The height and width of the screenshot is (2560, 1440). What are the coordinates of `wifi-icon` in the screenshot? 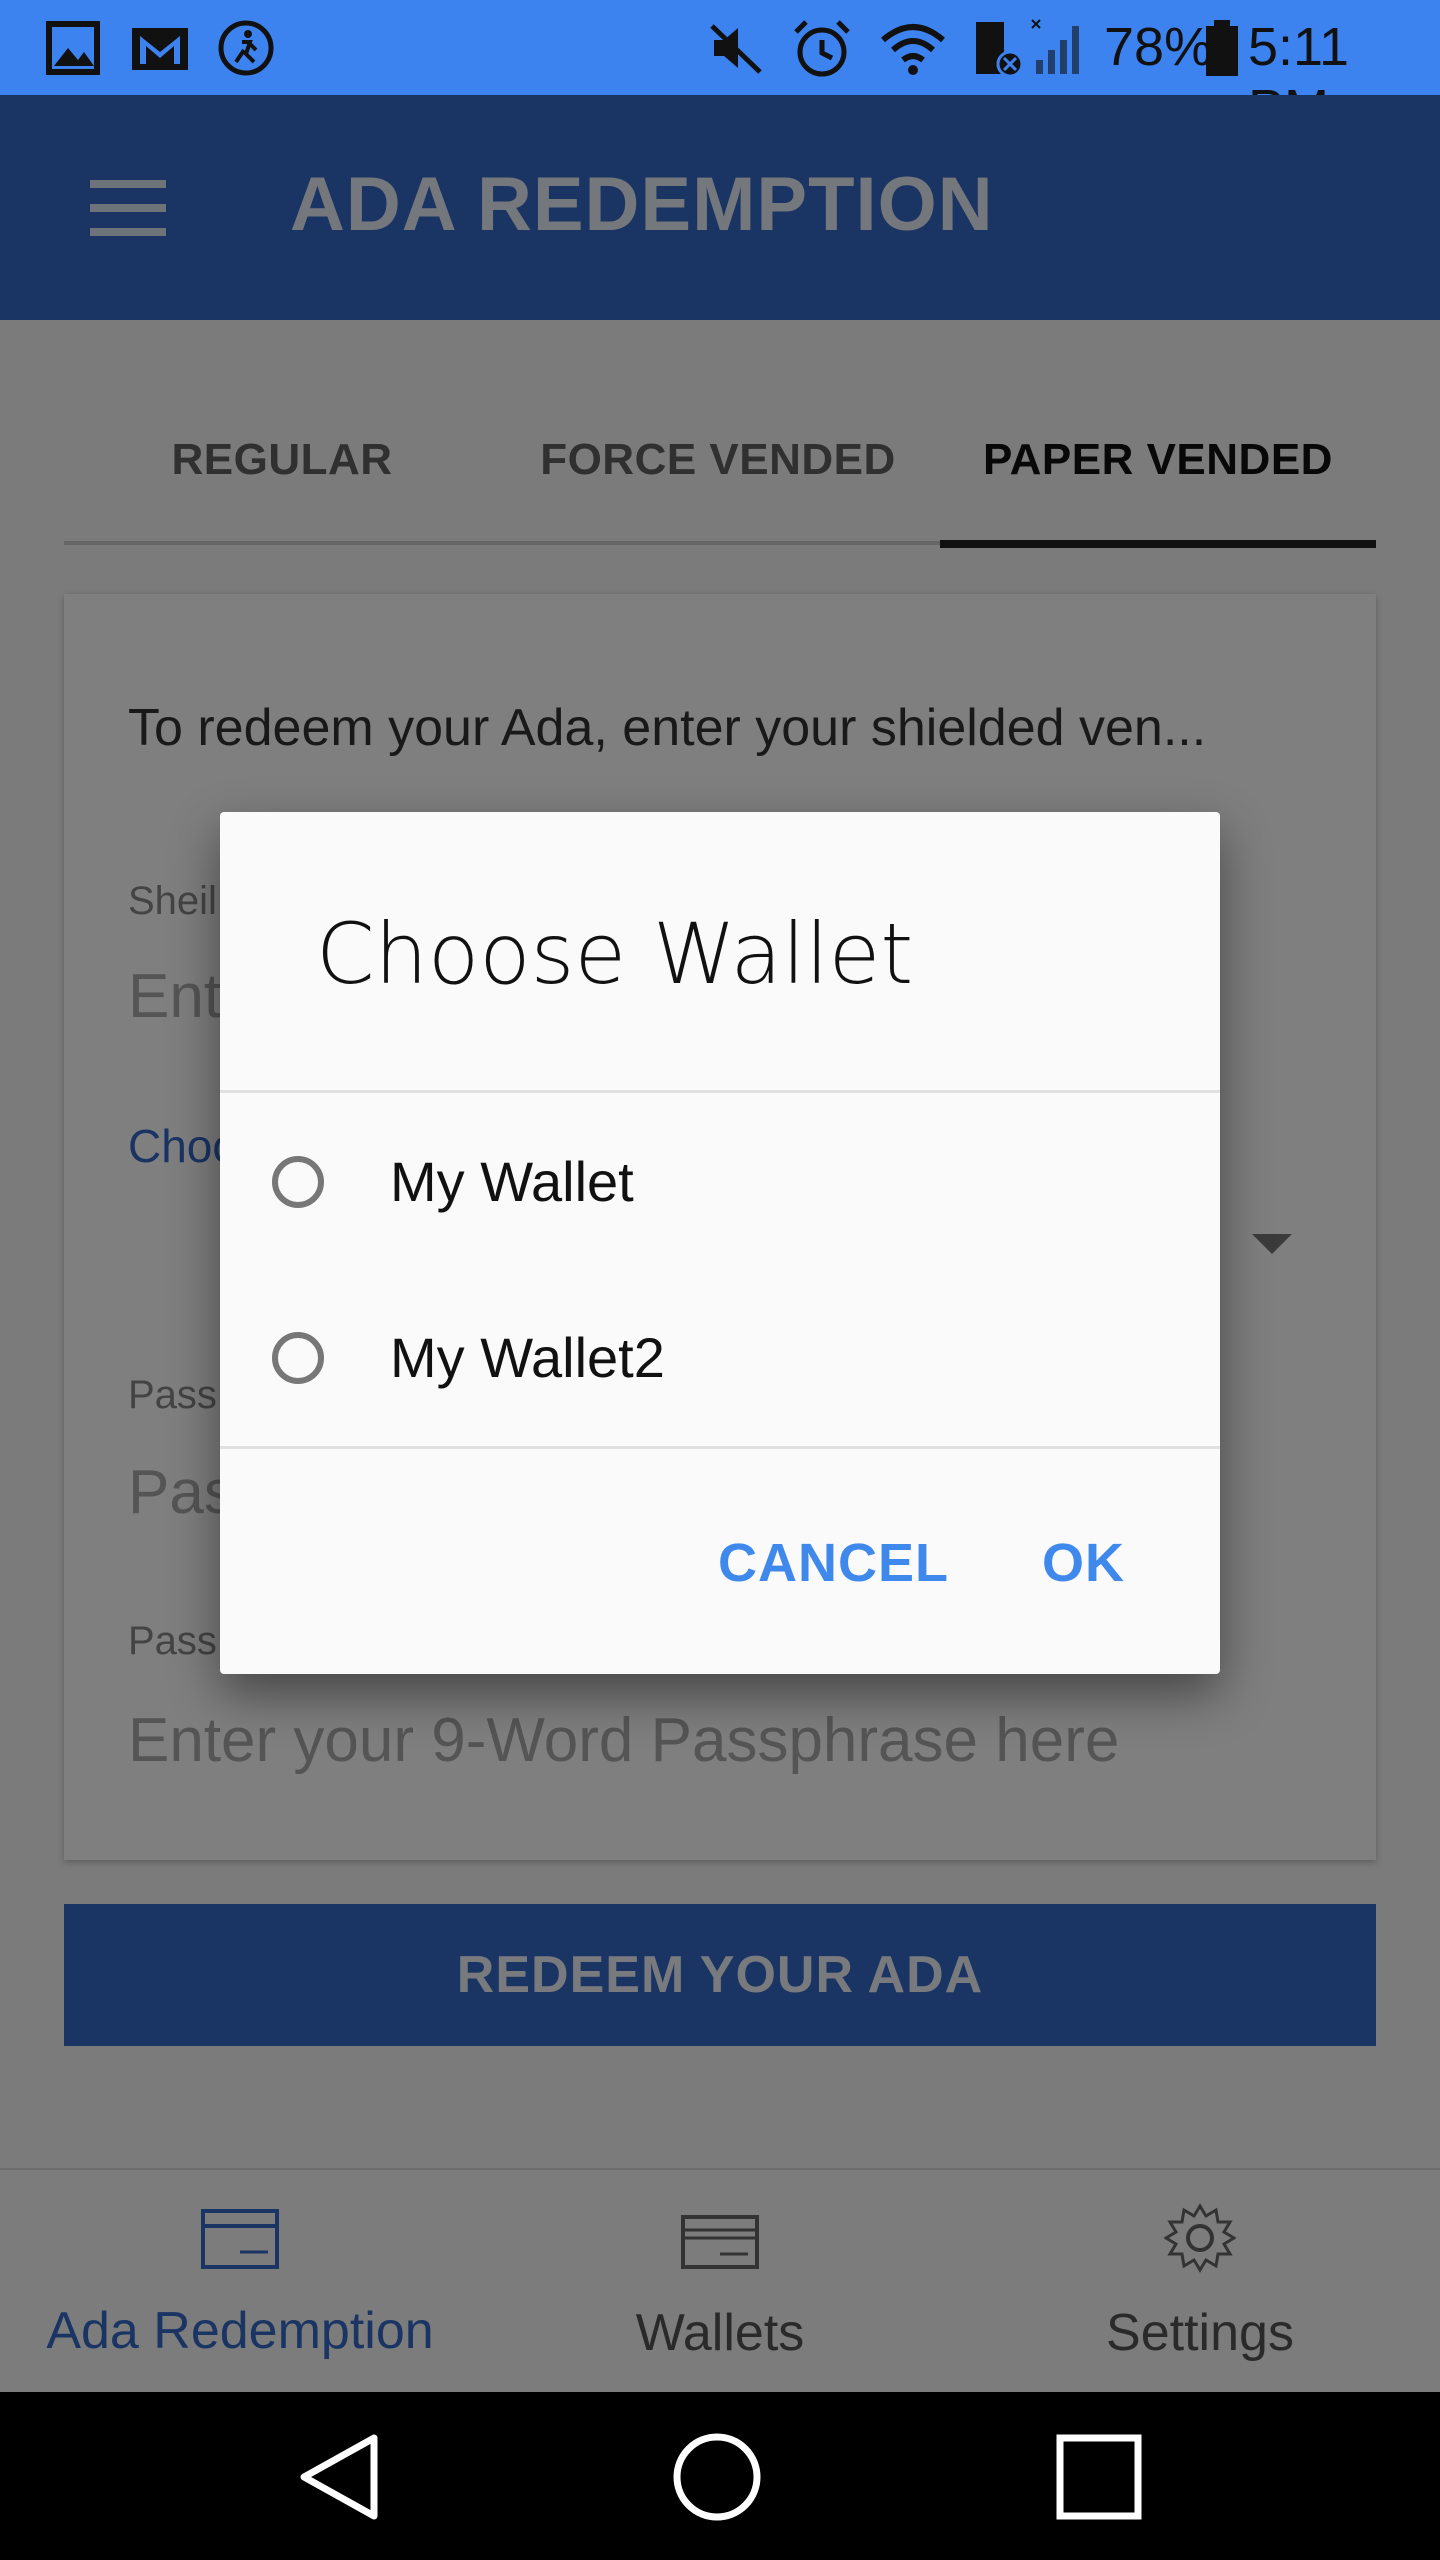 It's located at (913, 49).